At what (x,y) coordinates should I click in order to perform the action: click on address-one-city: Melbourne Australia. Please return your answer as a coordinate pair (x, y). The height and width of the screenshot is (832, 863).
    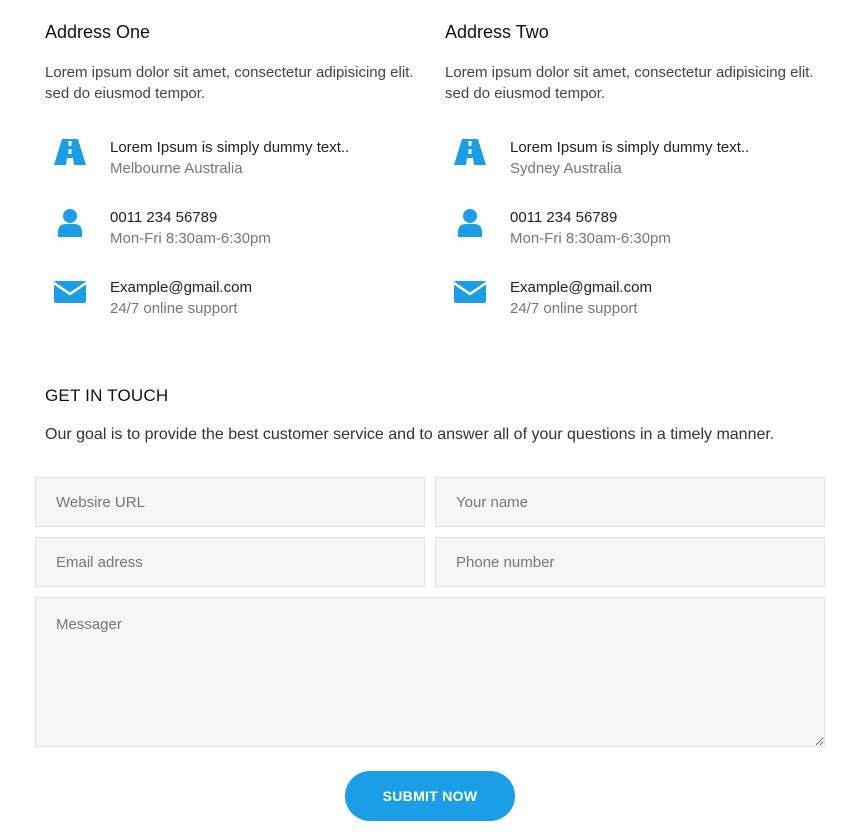
    Looking at the image, I should click on (176, 168).